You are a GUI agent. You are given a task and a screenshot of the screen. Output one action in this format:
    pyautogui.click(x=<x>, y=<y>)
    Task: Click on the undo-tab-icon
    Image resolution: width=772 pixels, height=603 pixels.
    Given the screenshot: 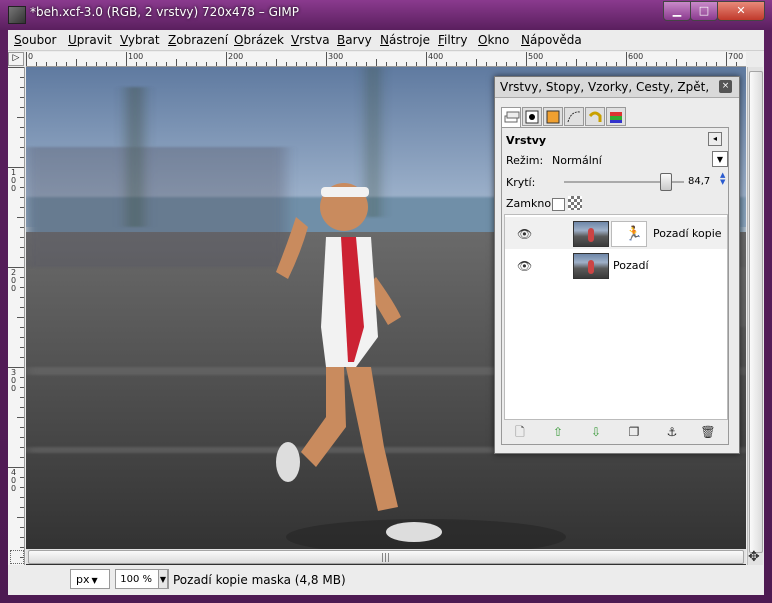 What is the action you would take?
    pyautogui.click(x=595, y=116)
    